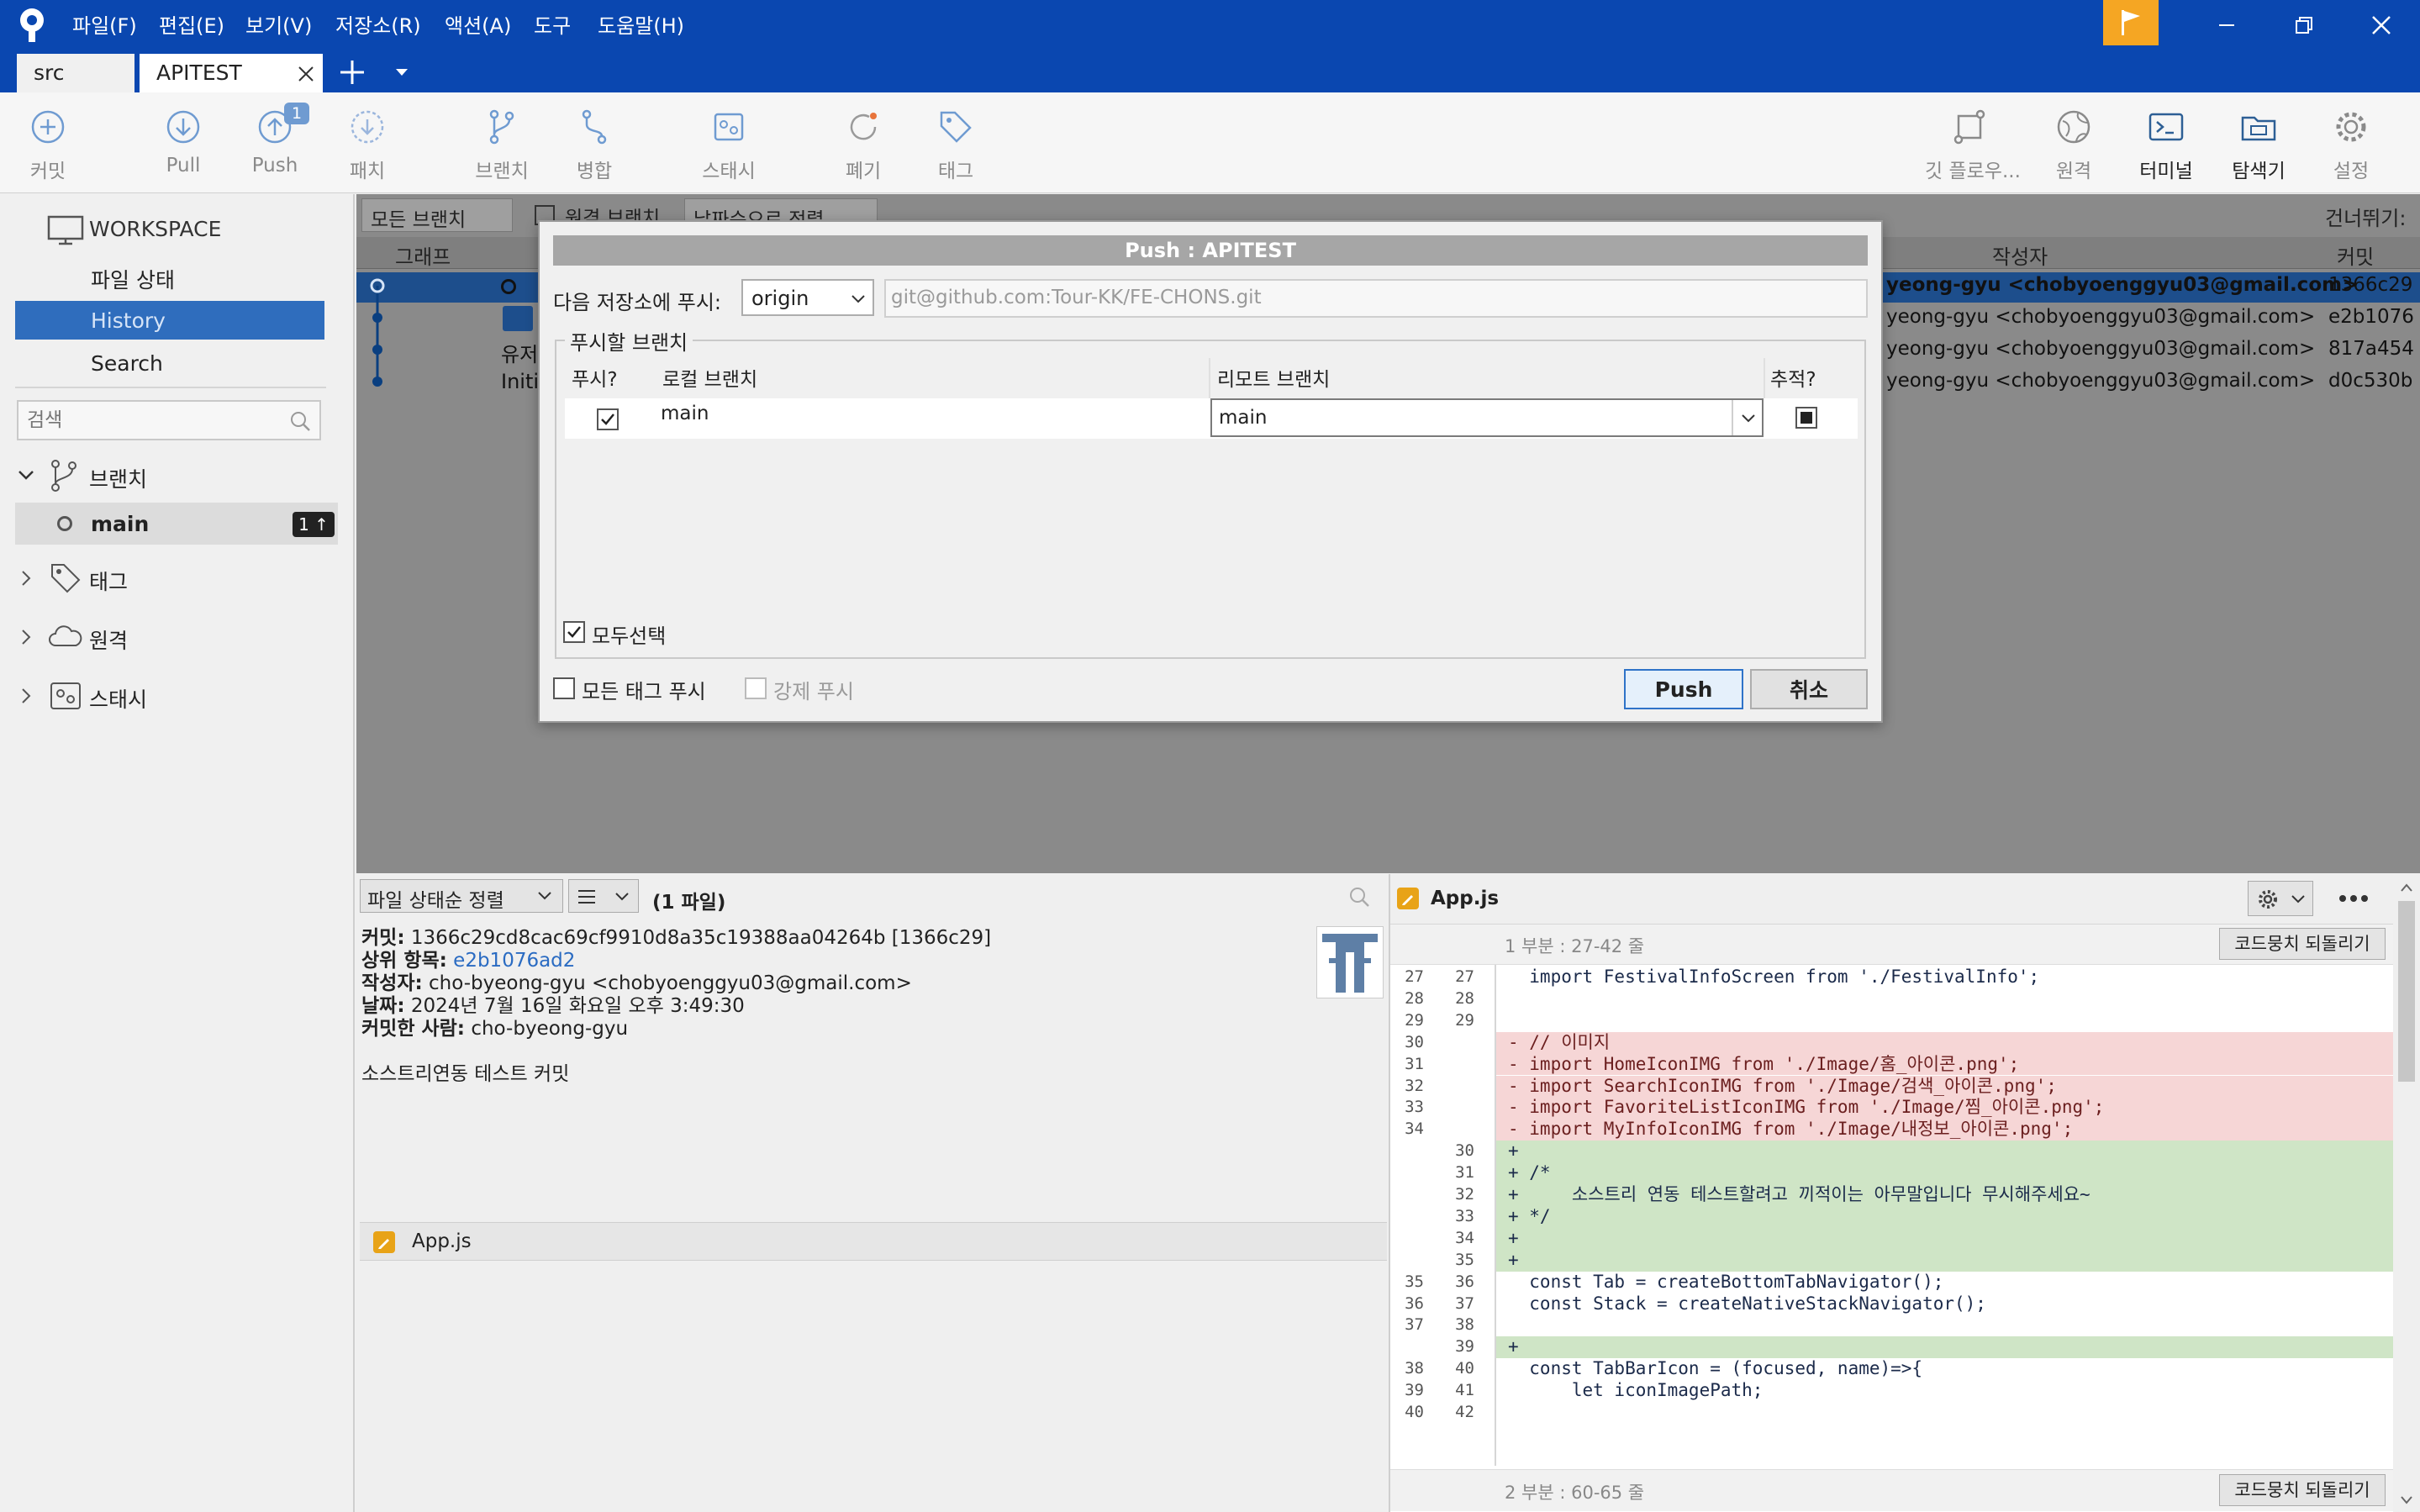 Image resolution: width=2420 pixels, height=1512 pixels. Describe the element at coordinates (2353, 898) in the screenshot. I see `more-options-icon` at that location.